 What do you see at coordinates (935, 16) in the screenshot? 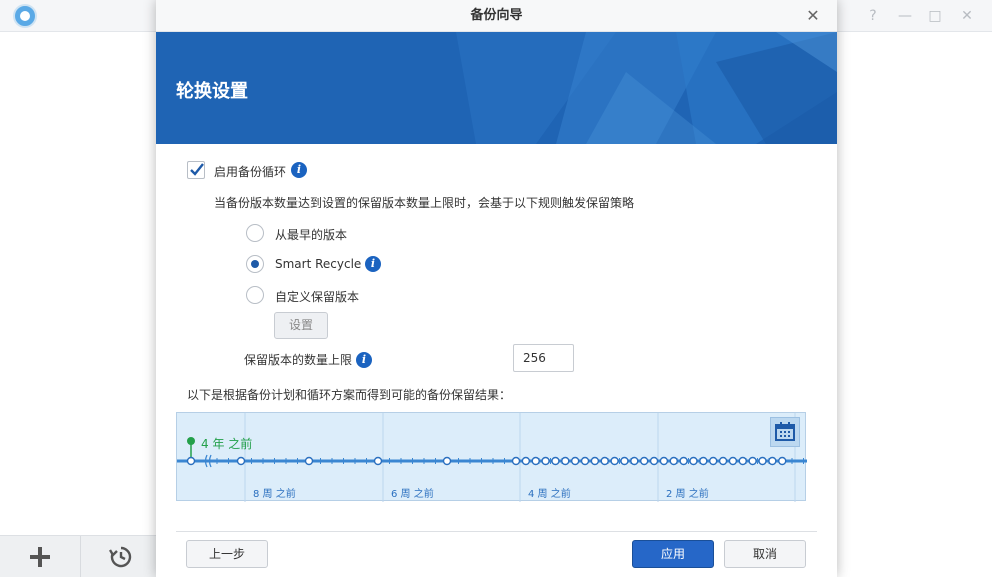
I see `maximize-icon: □` at bounding box center [935, 16].